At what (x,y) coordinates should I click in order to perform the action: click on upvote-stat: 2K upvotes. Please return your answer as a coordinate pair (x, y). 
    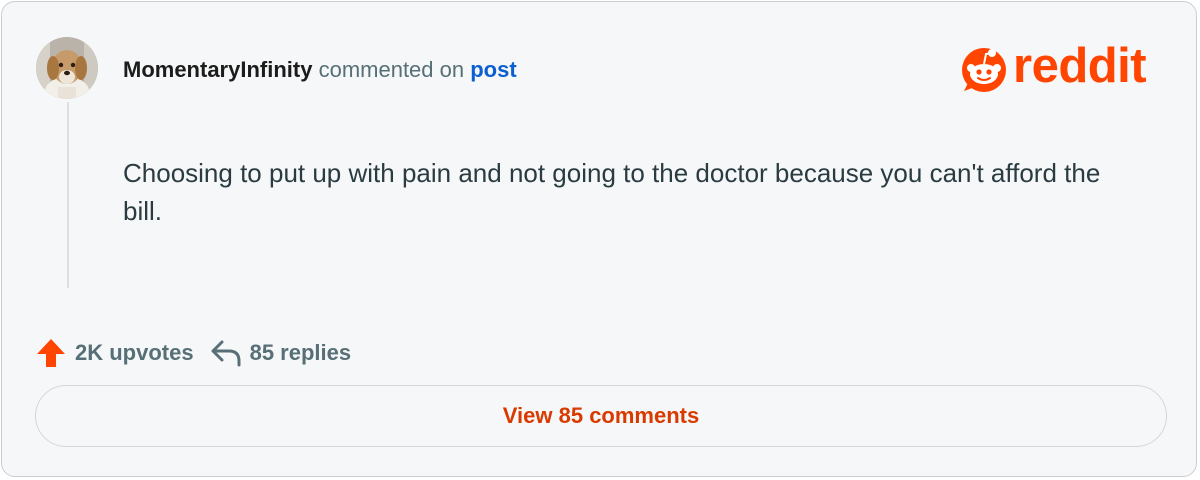
    Looking at the image, I should click on (114, 353).